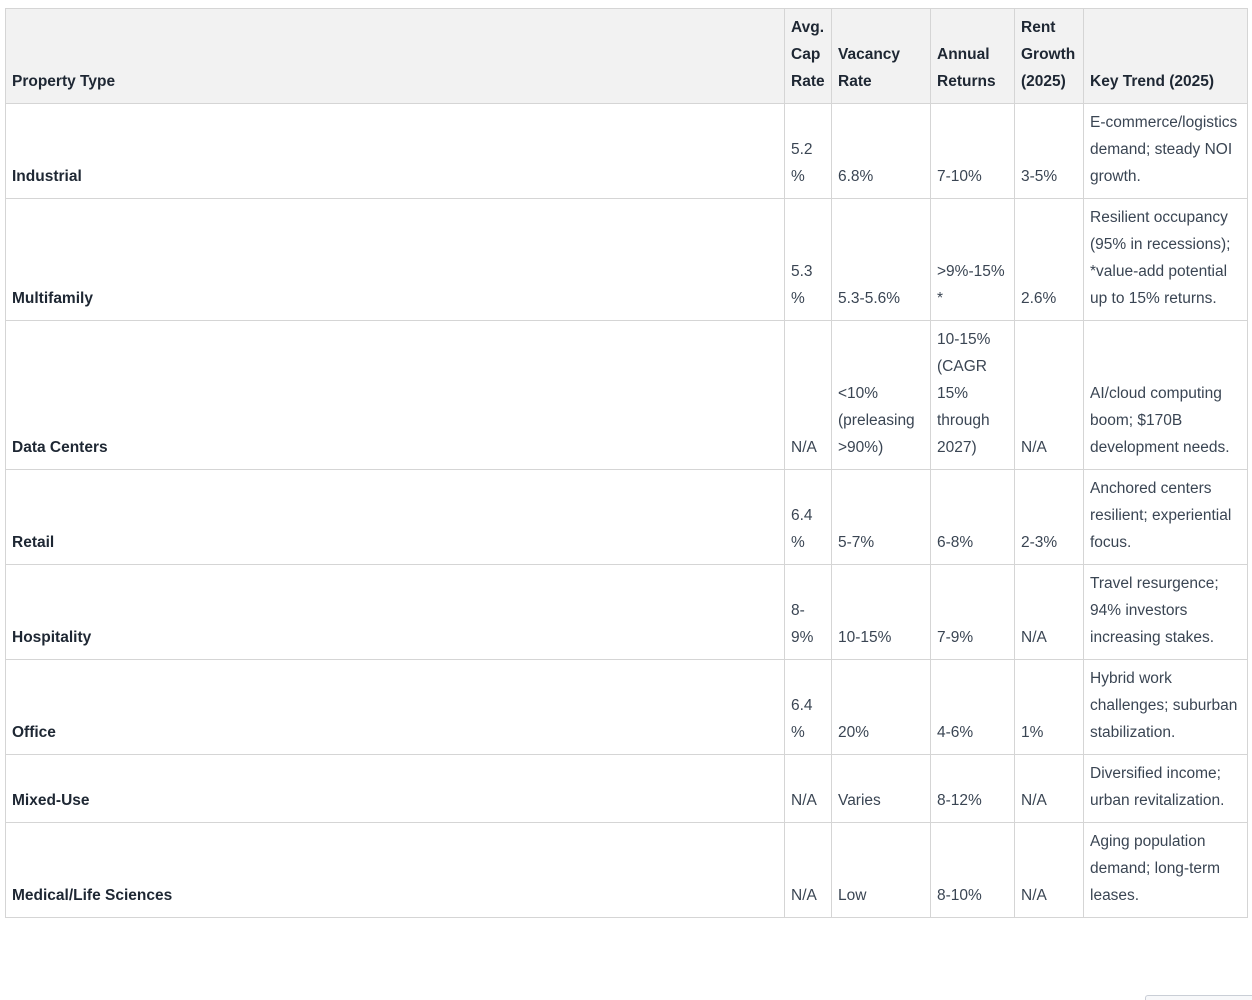 This screenshot has width=1252, height=1000. I want to click on cell-vacancy-rate: 20%, so click(881, 707).